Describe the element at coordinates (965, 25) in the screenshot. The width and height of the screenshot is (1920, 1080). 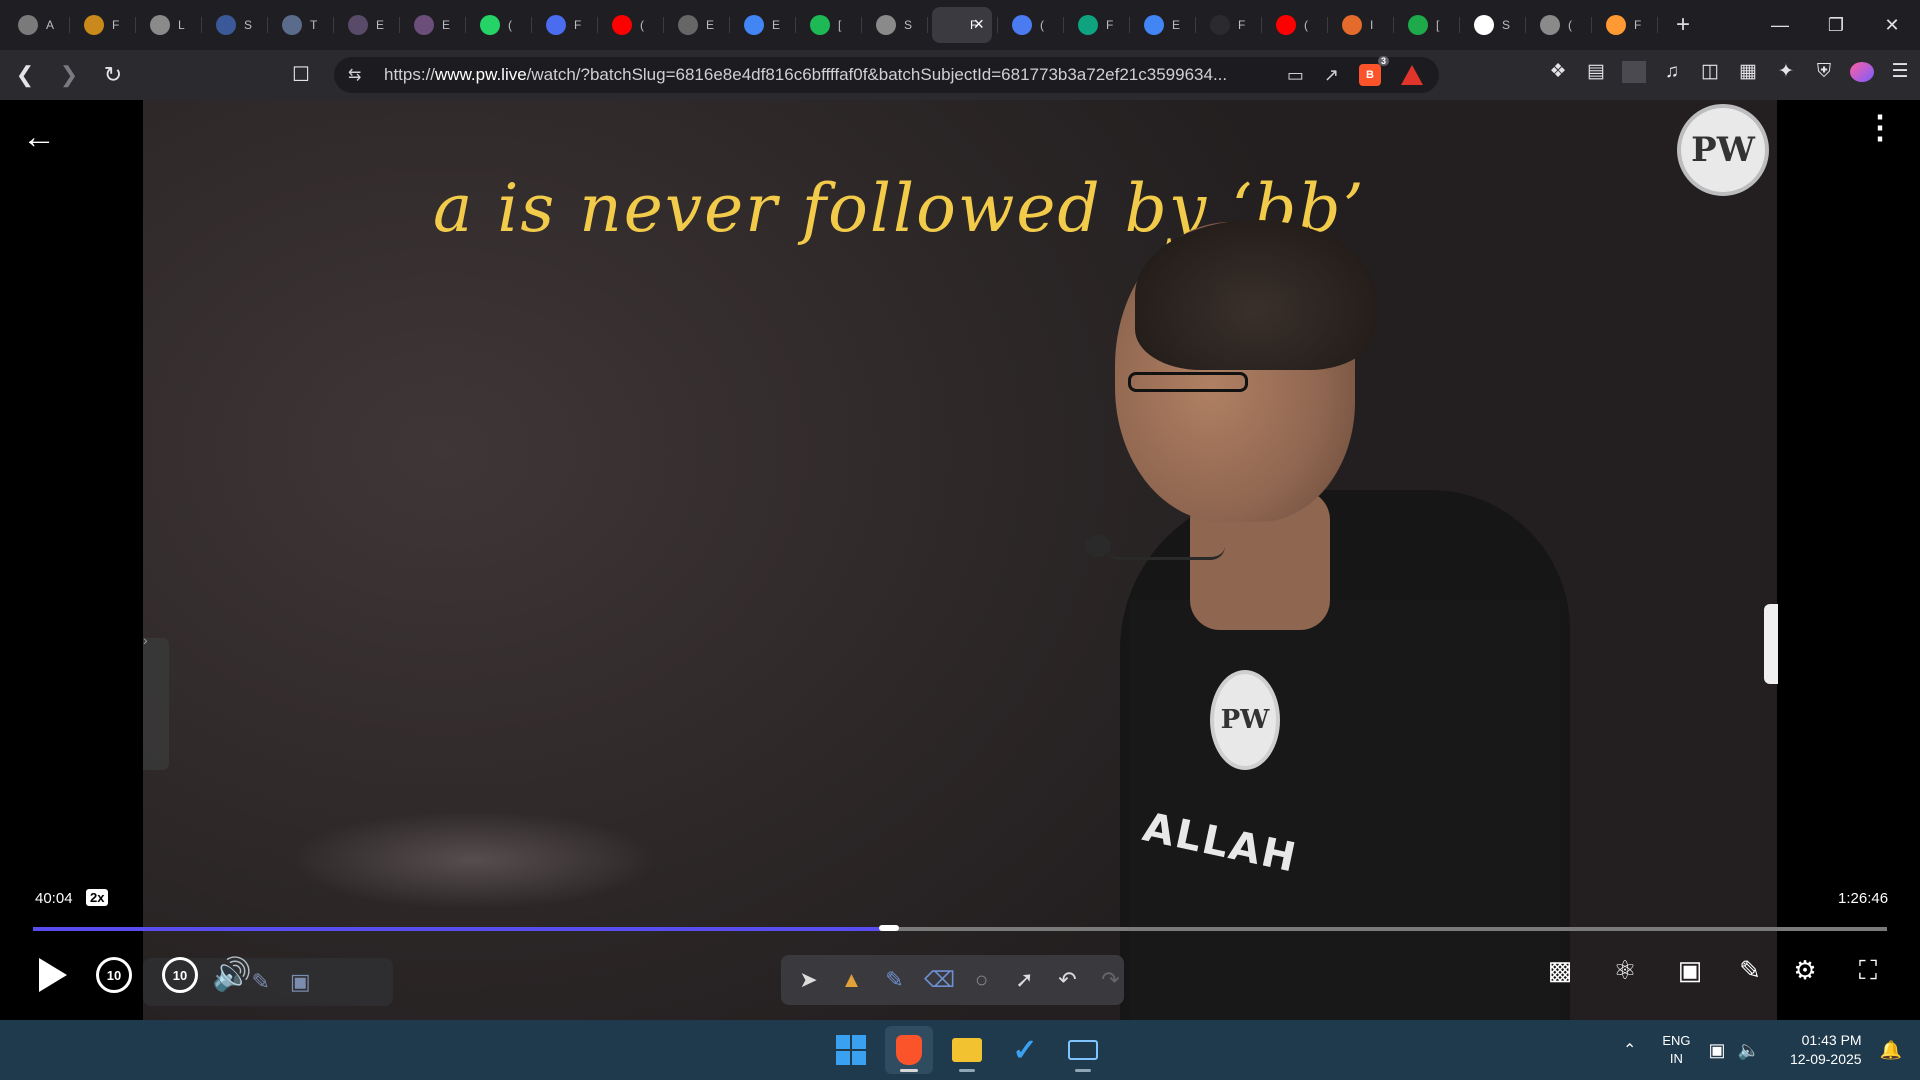
I see `browser-tab: F ×` at that location.